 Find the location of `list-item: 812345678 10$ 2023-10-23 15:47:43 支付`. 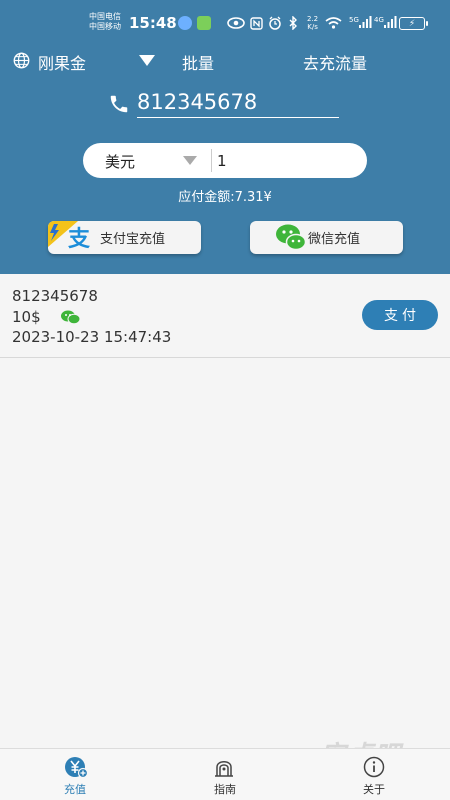

list-item: 812345678 10$ 2023-10-23 15:47:43 支付 is located at coordinates (225, 318).